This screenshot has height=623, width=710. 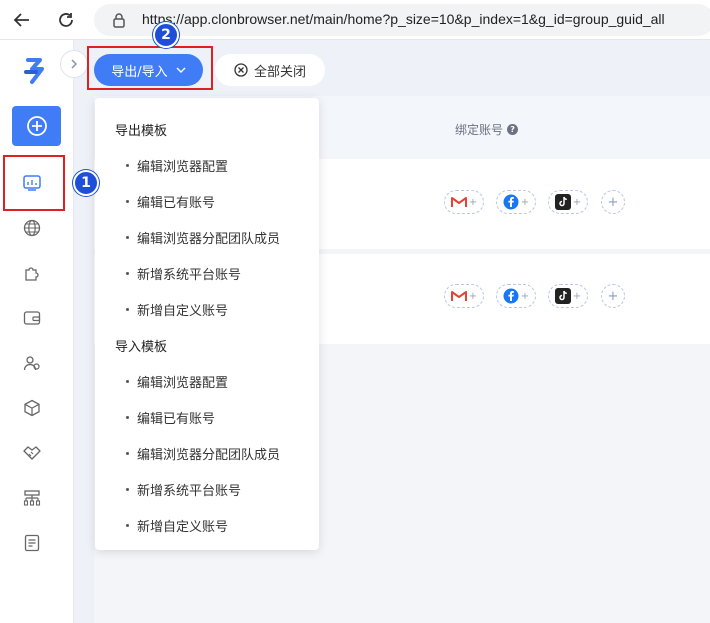 What do you see at coordinates (34, 183) in the screenshot?
I see `highlight-sidebar-browsers` at bounding box center [34, 183].